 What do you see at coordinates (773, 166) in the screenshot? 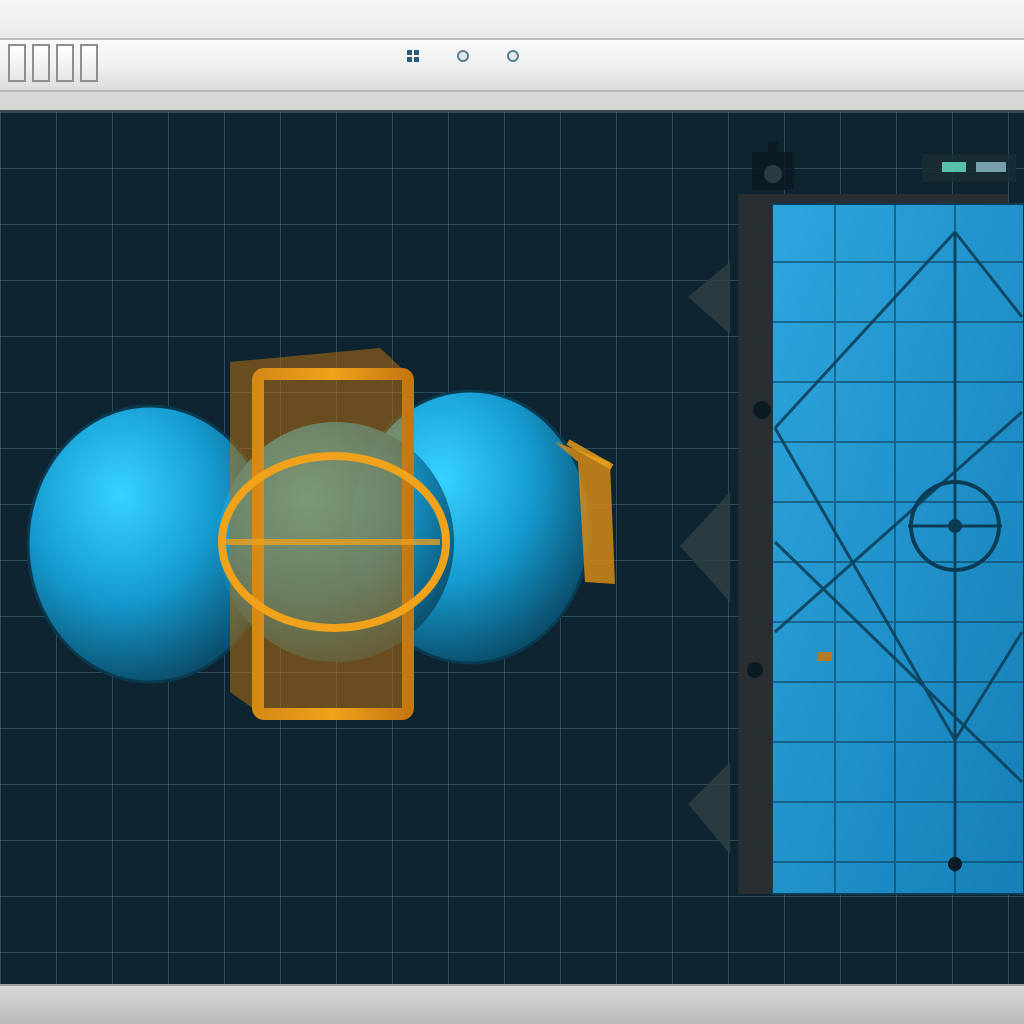
I see `top-marker` at bounding box center [773, 166].